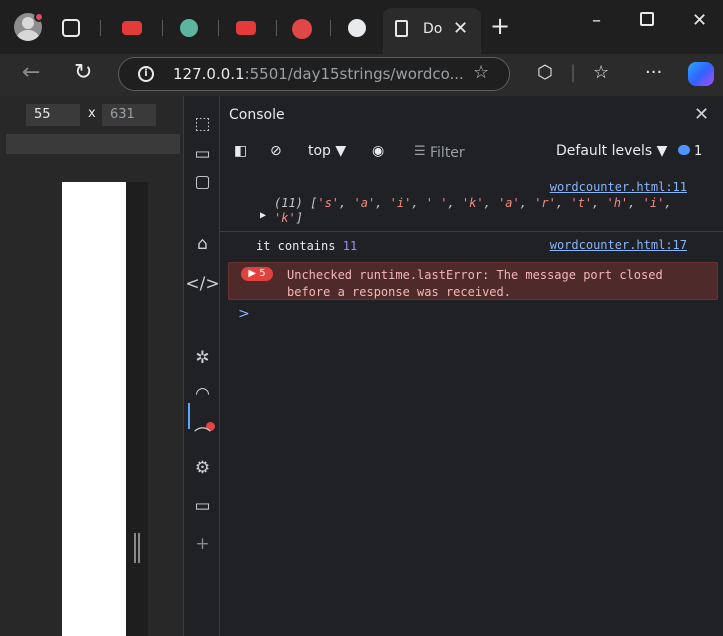 Image resolution: width=723 pixels, height=636 pixels. I want to click on tab-strip: Do ✕ + – ✕, so click(361, 27).